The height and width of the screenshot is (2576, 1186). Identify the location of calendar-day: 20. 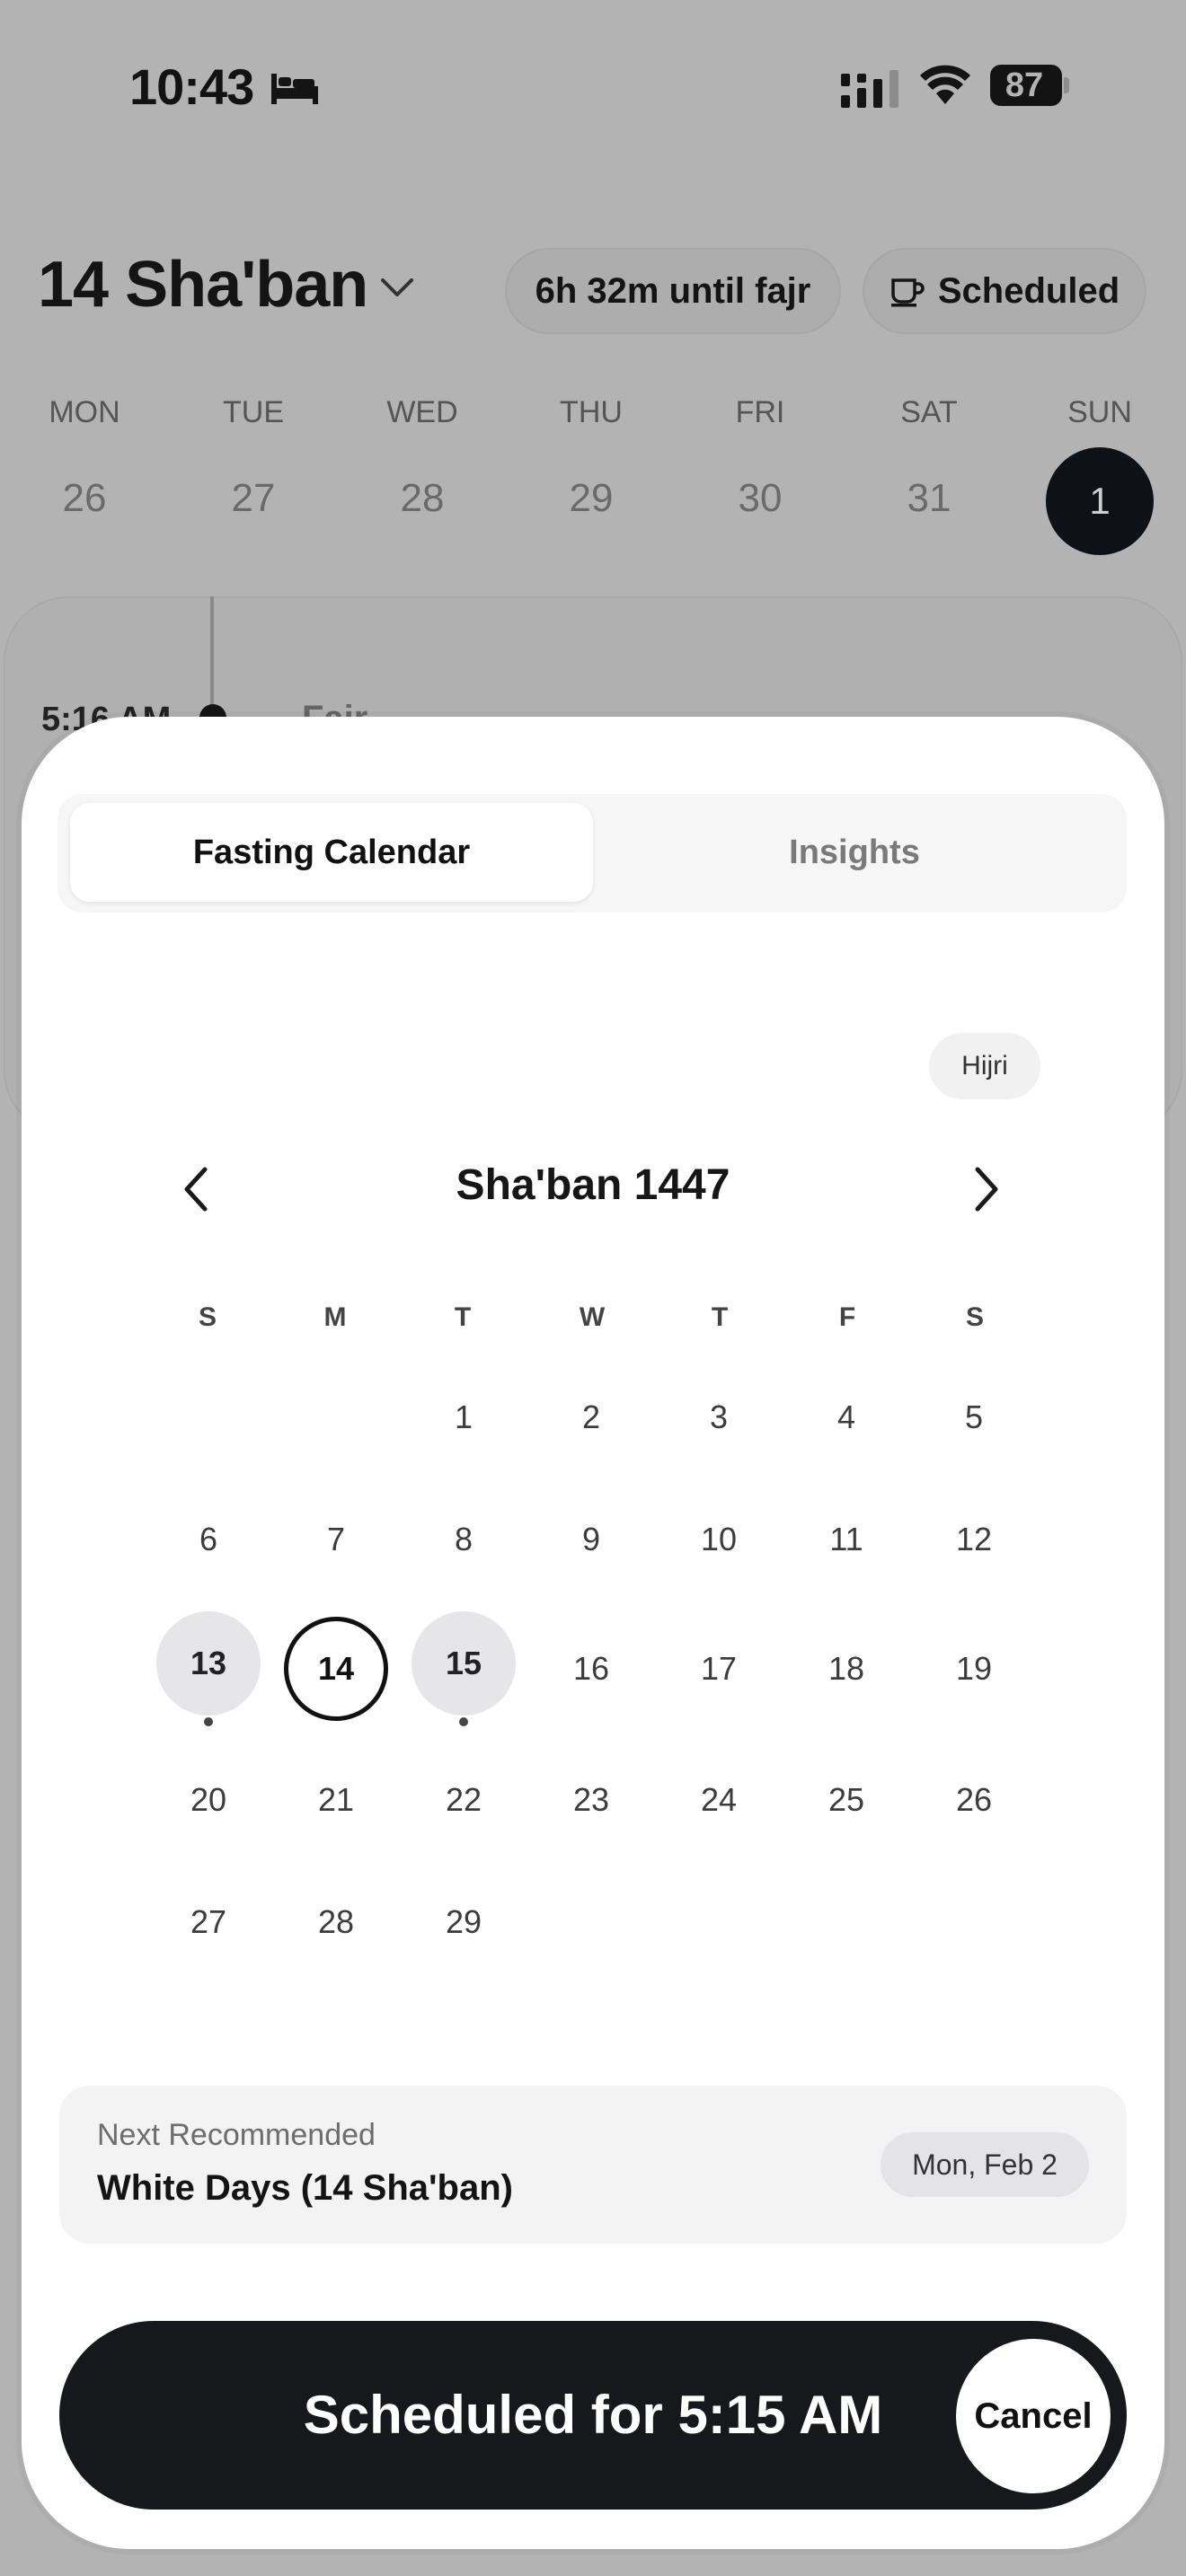
(208, 1800).